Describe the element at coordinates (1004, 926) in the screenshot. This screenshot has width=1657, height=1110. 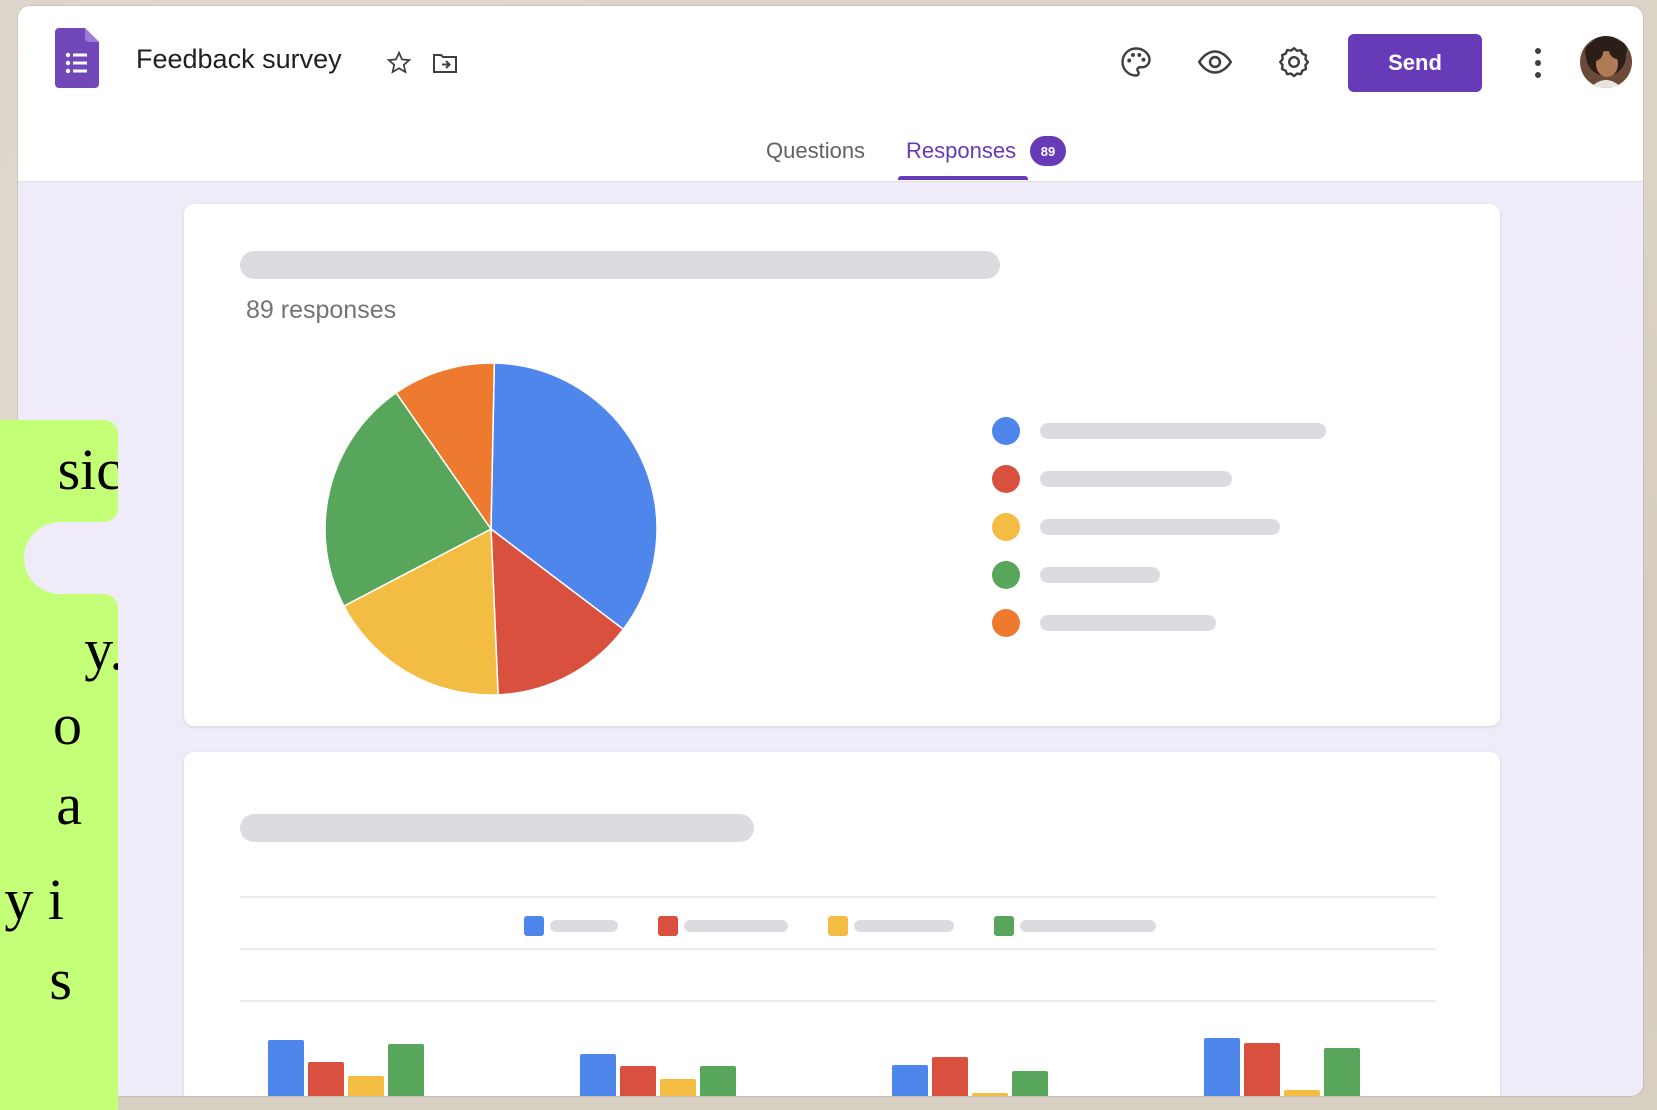
I see `bar-legend-square-green` at that location.